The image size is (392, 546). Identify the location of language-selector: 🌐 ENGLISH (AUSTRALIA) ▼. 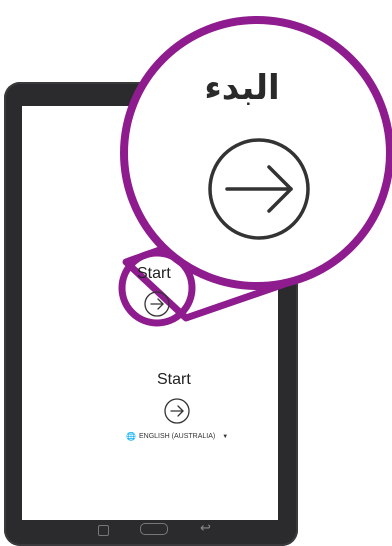
(177, 436).